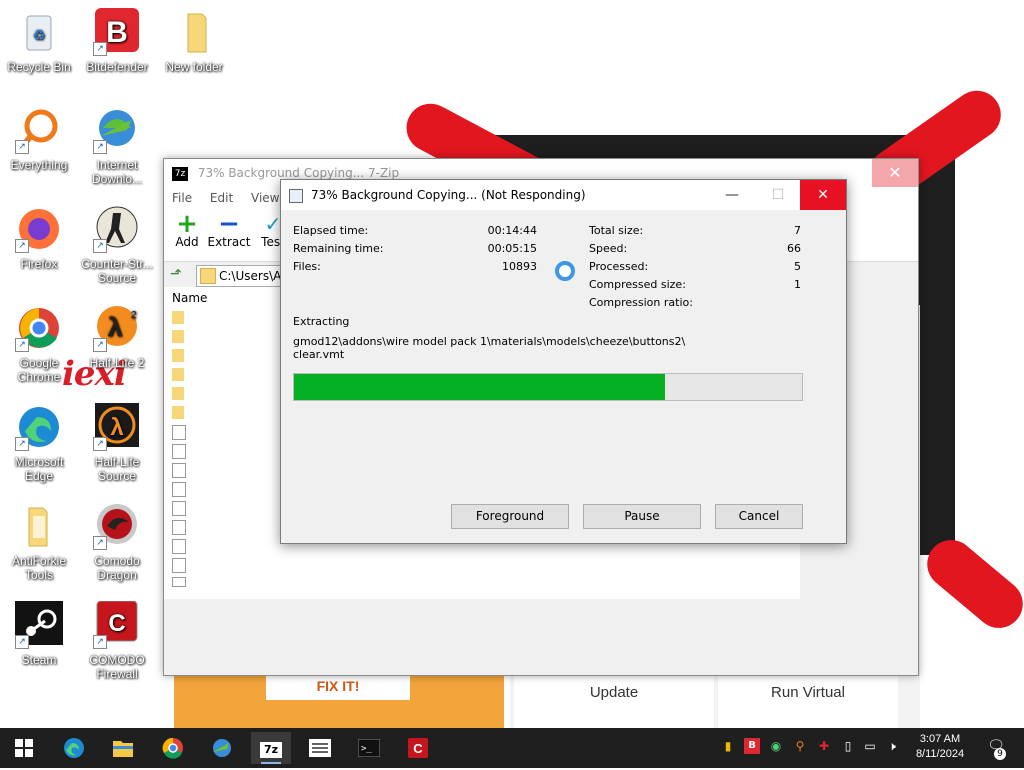  What do you see at coordinates (614, 700) in the screenshot?
I see `update-tile: Update` at bounding box center [614, 700].